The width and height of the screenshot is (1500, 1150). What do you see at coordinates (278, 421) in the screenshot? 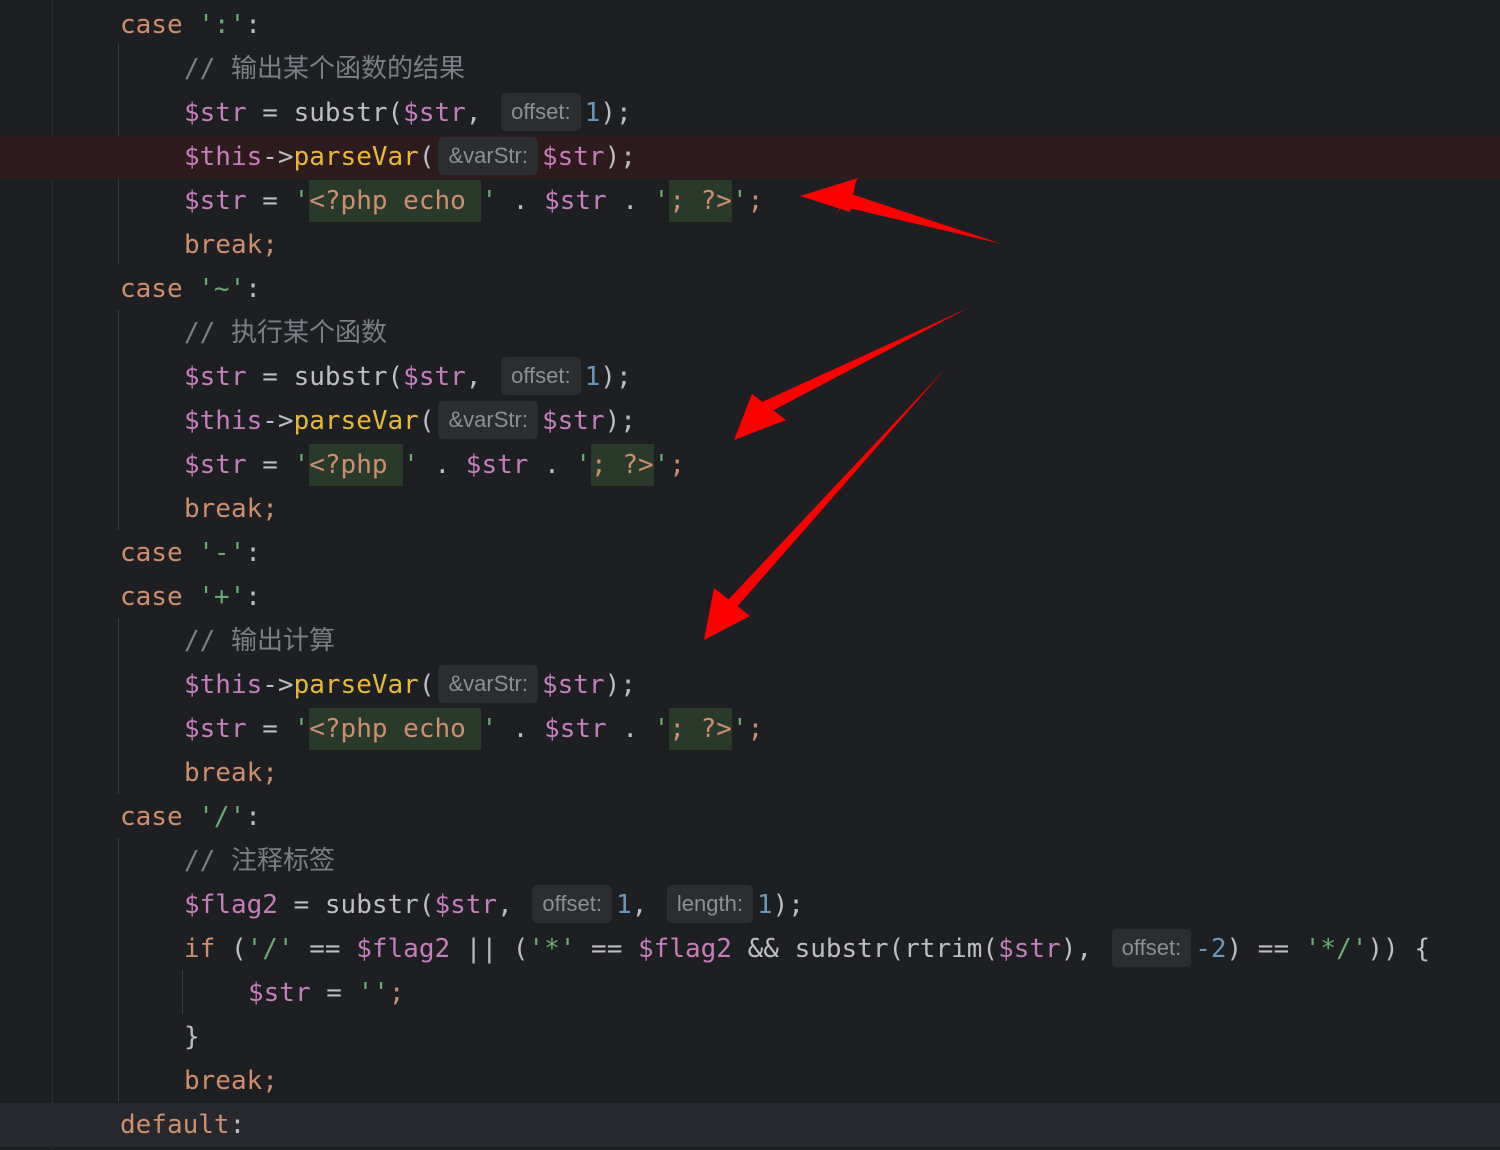
I see `operator: ->` at bounding box center [278, 421].